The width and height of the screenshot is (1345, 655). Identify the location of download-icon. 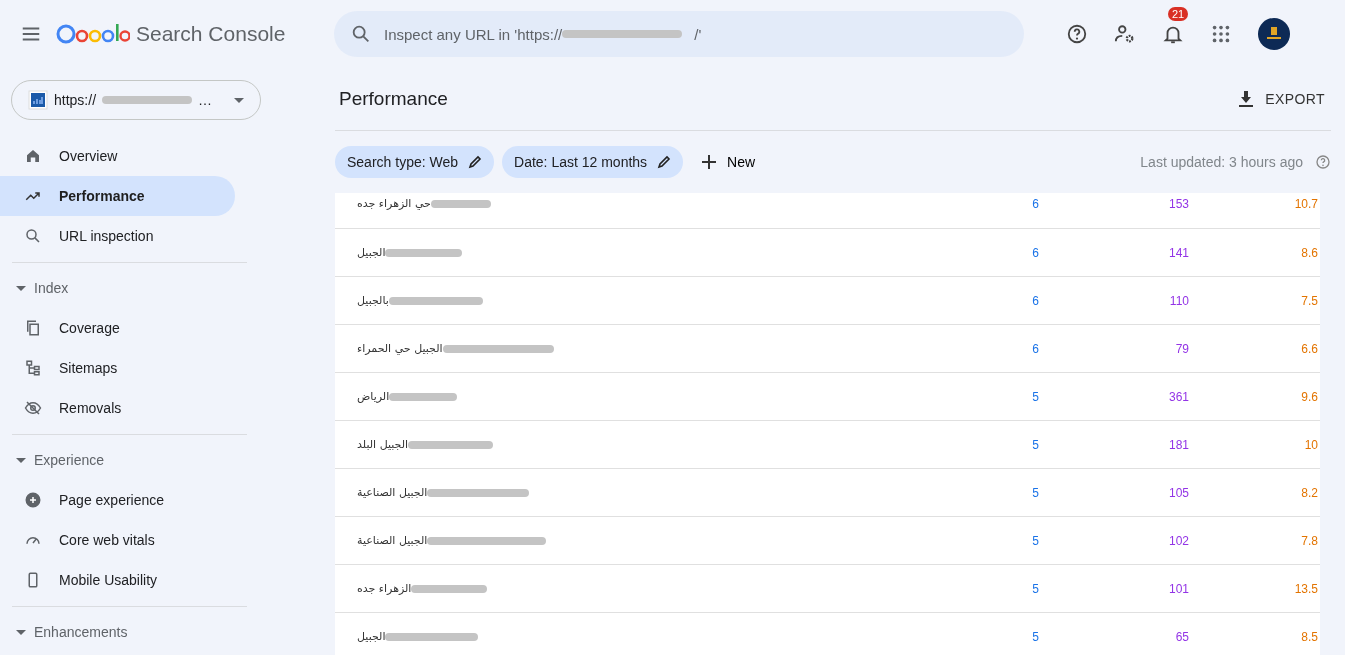
(1246, 99).